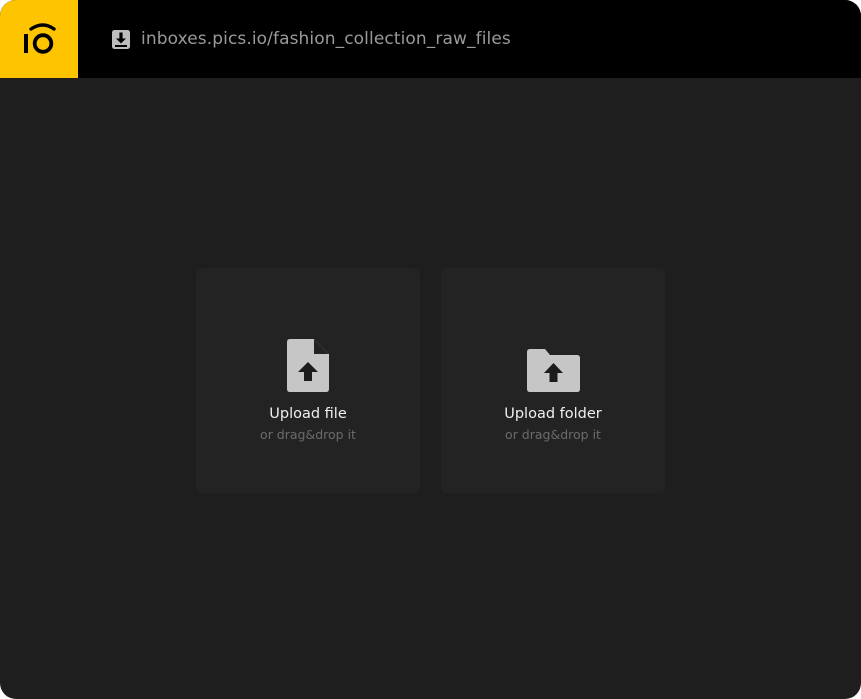 This screenshot has width=861, height=699. I want to click on upload-file-hint: or drag&drop it, so click(308, 434).